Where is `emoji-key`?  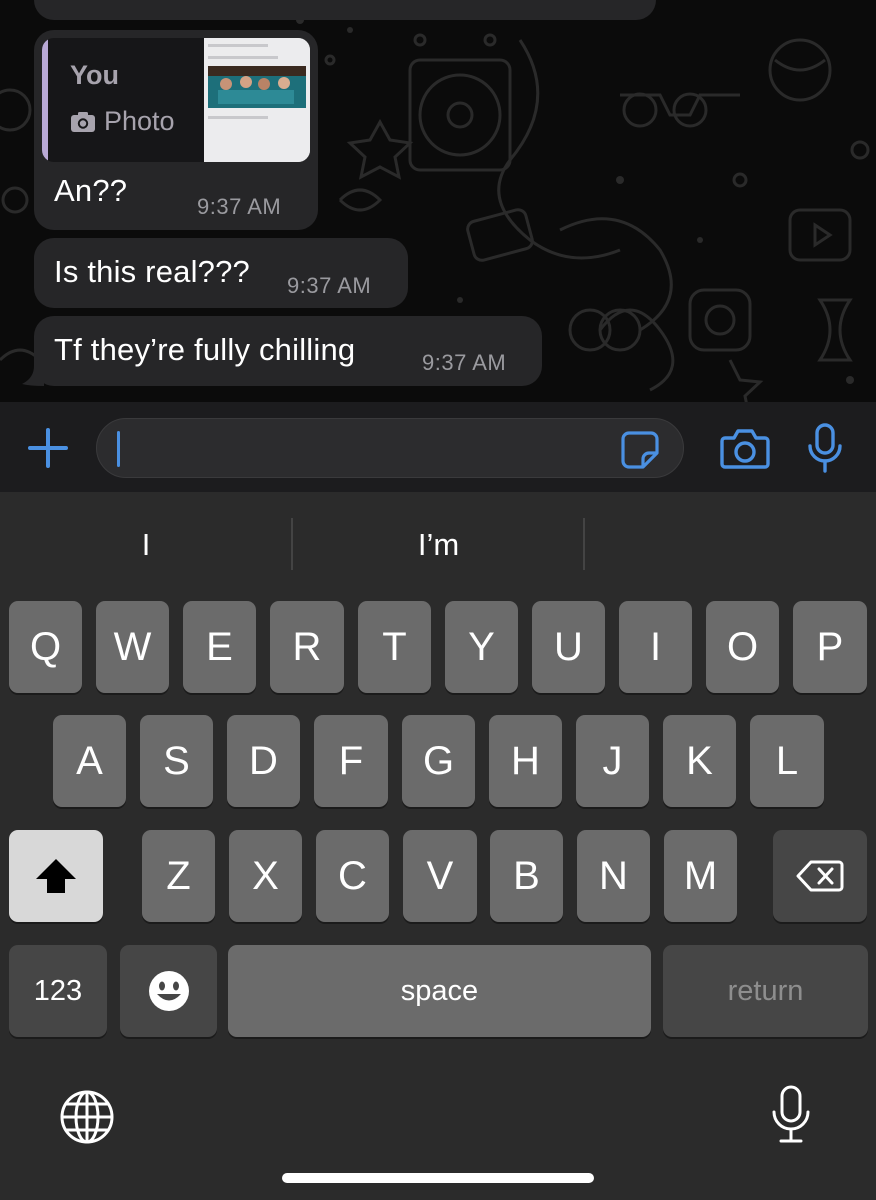
emoji-key is located at coordinates (168, 991).